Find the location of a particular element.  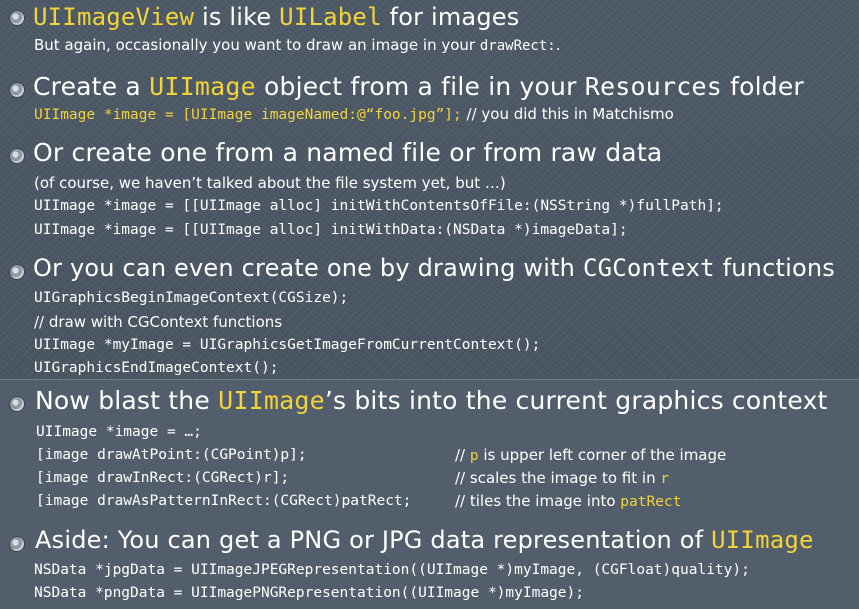

bullet-5-code-row-2: [image drawInRect:(CGRect)r]; is located at coordinates (163, 478).